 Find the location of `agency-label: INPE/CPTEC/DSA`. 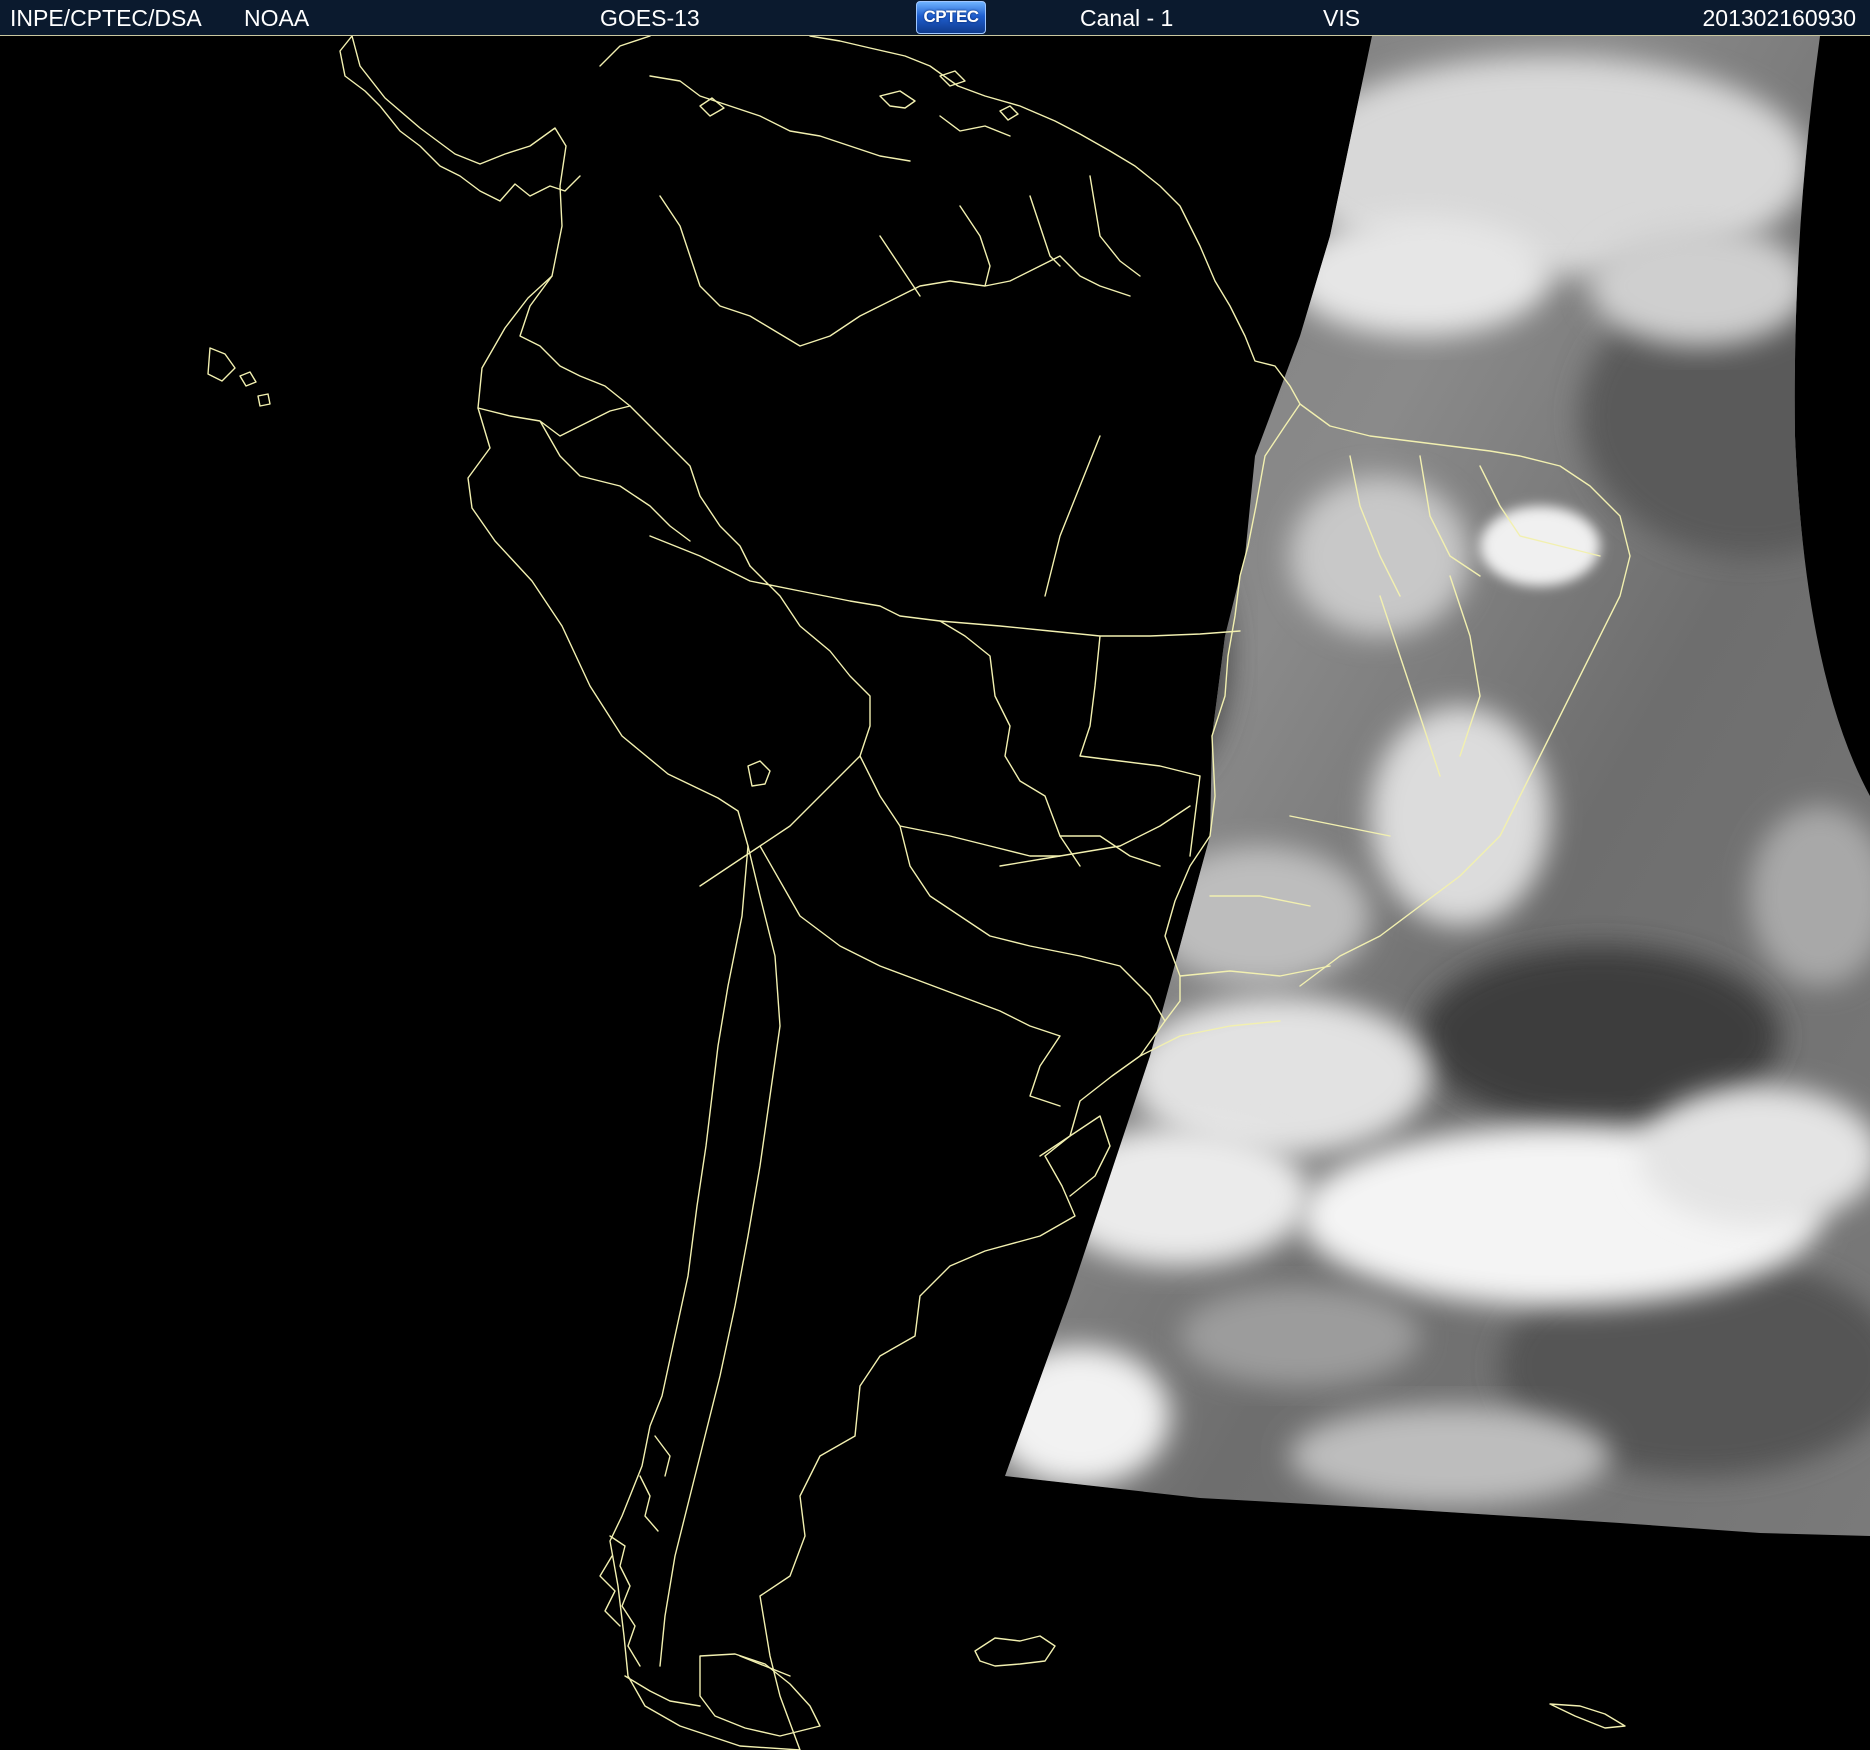

agency-label: INPE/CPTEC/DSA is located at coordinates (106, 18).